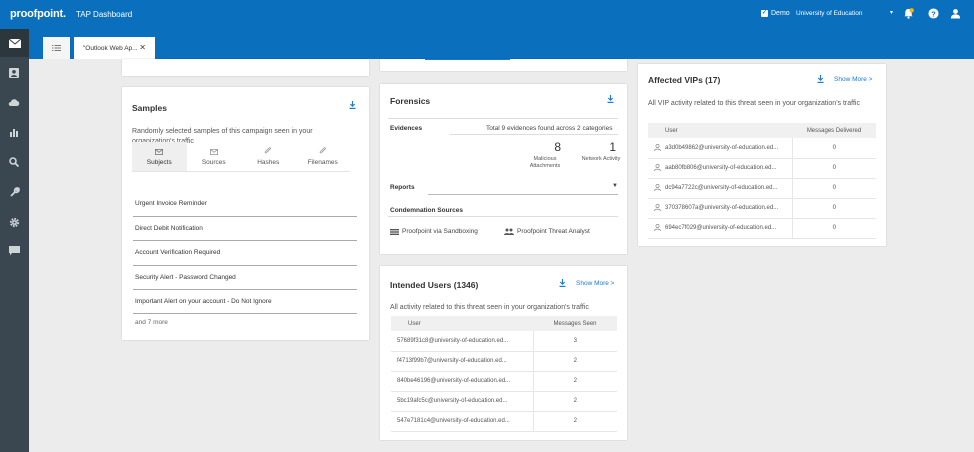  Describe the element at coordinates (434, 285) in the screenshot. I see `intended-users-title: Intended Users (1346)` at that location.